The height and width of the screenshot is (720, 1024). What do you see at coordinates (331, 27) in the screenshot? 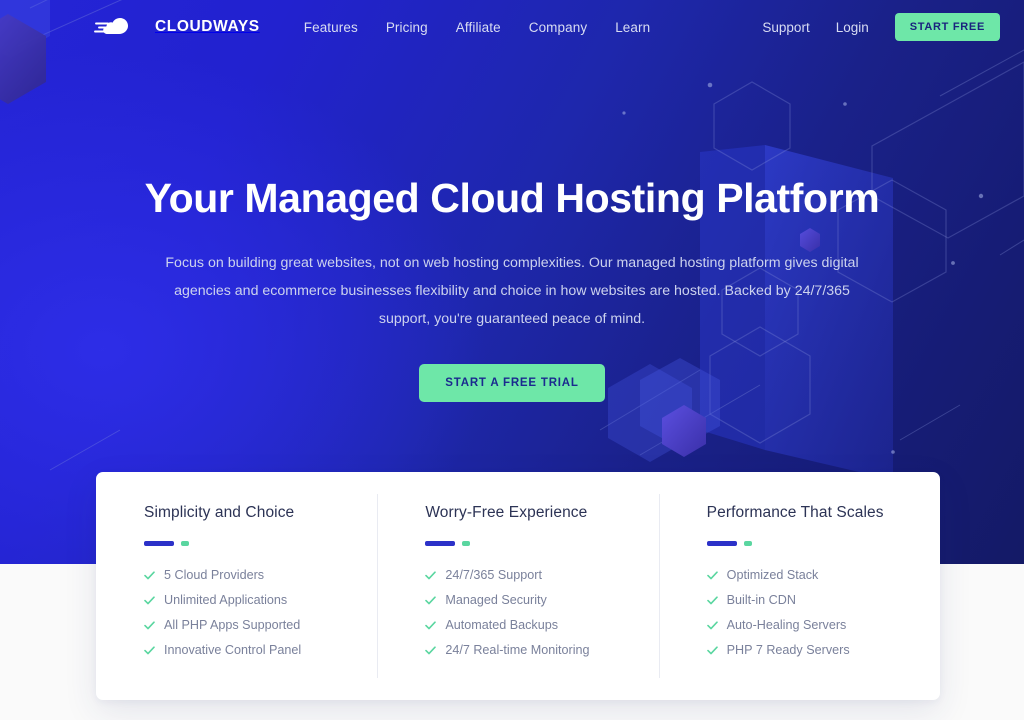
I see `nav-item-features: Features` at bounding box center [331, 27].